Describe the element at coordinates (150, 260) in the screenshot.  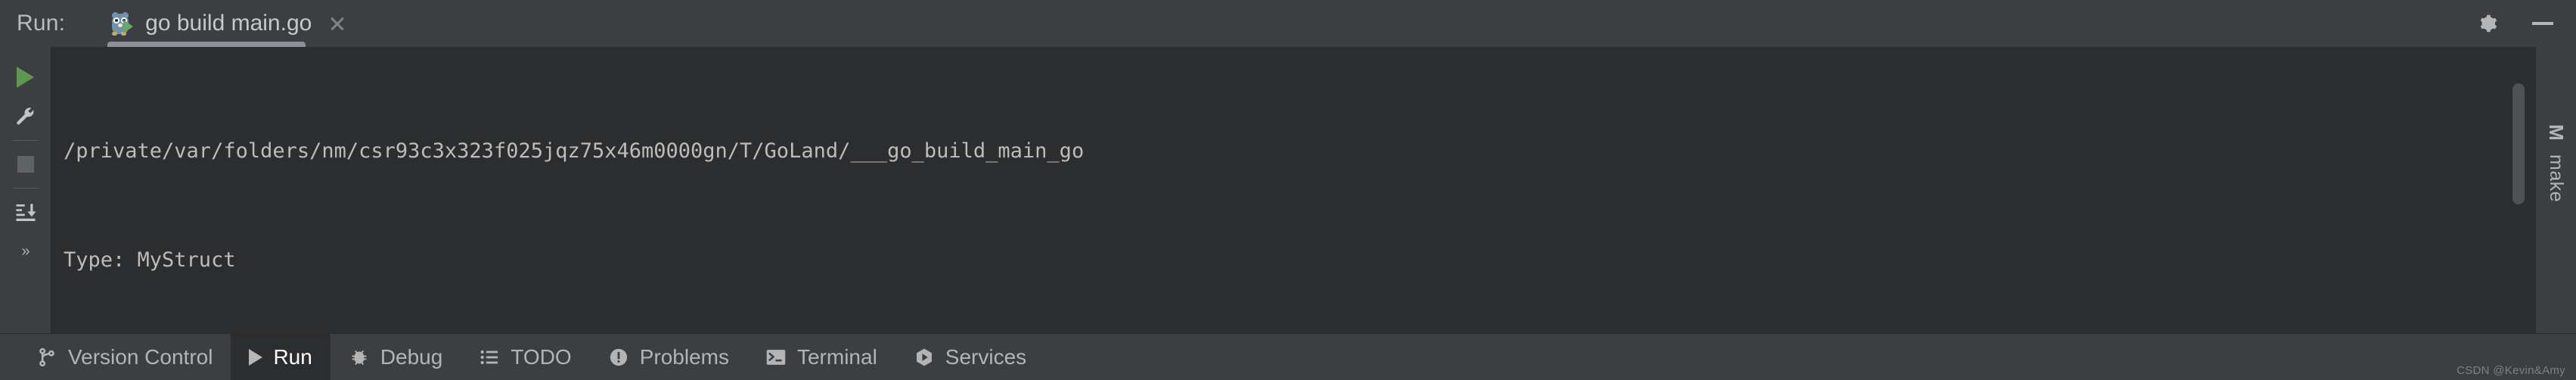
I see `console-line: Type: MyStruct` at that location.